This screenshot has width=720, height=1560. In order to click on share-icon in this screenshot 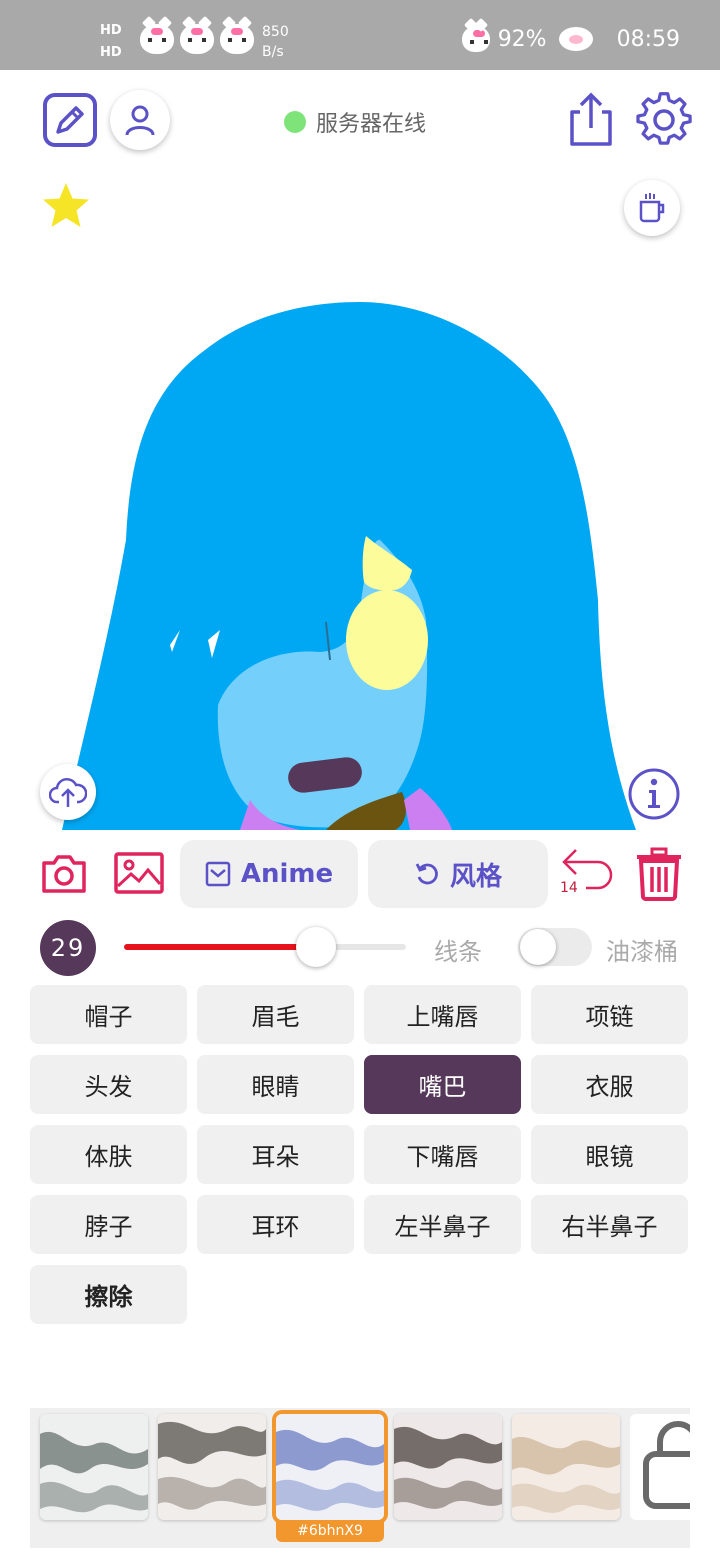, I will do `click(591, 119)`.